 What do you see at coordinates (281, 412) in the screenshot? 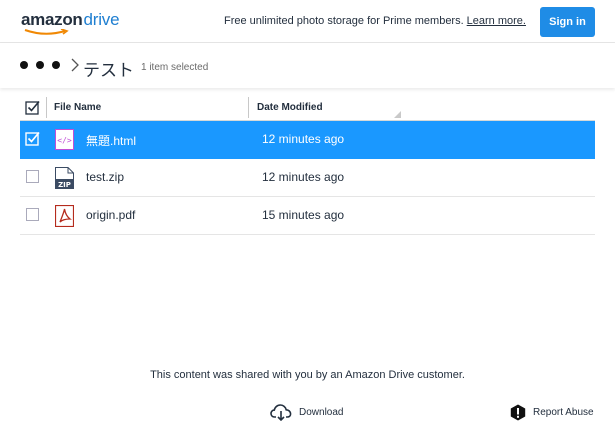
I see `cloud-download-icon` at bounding box center [281, 412].